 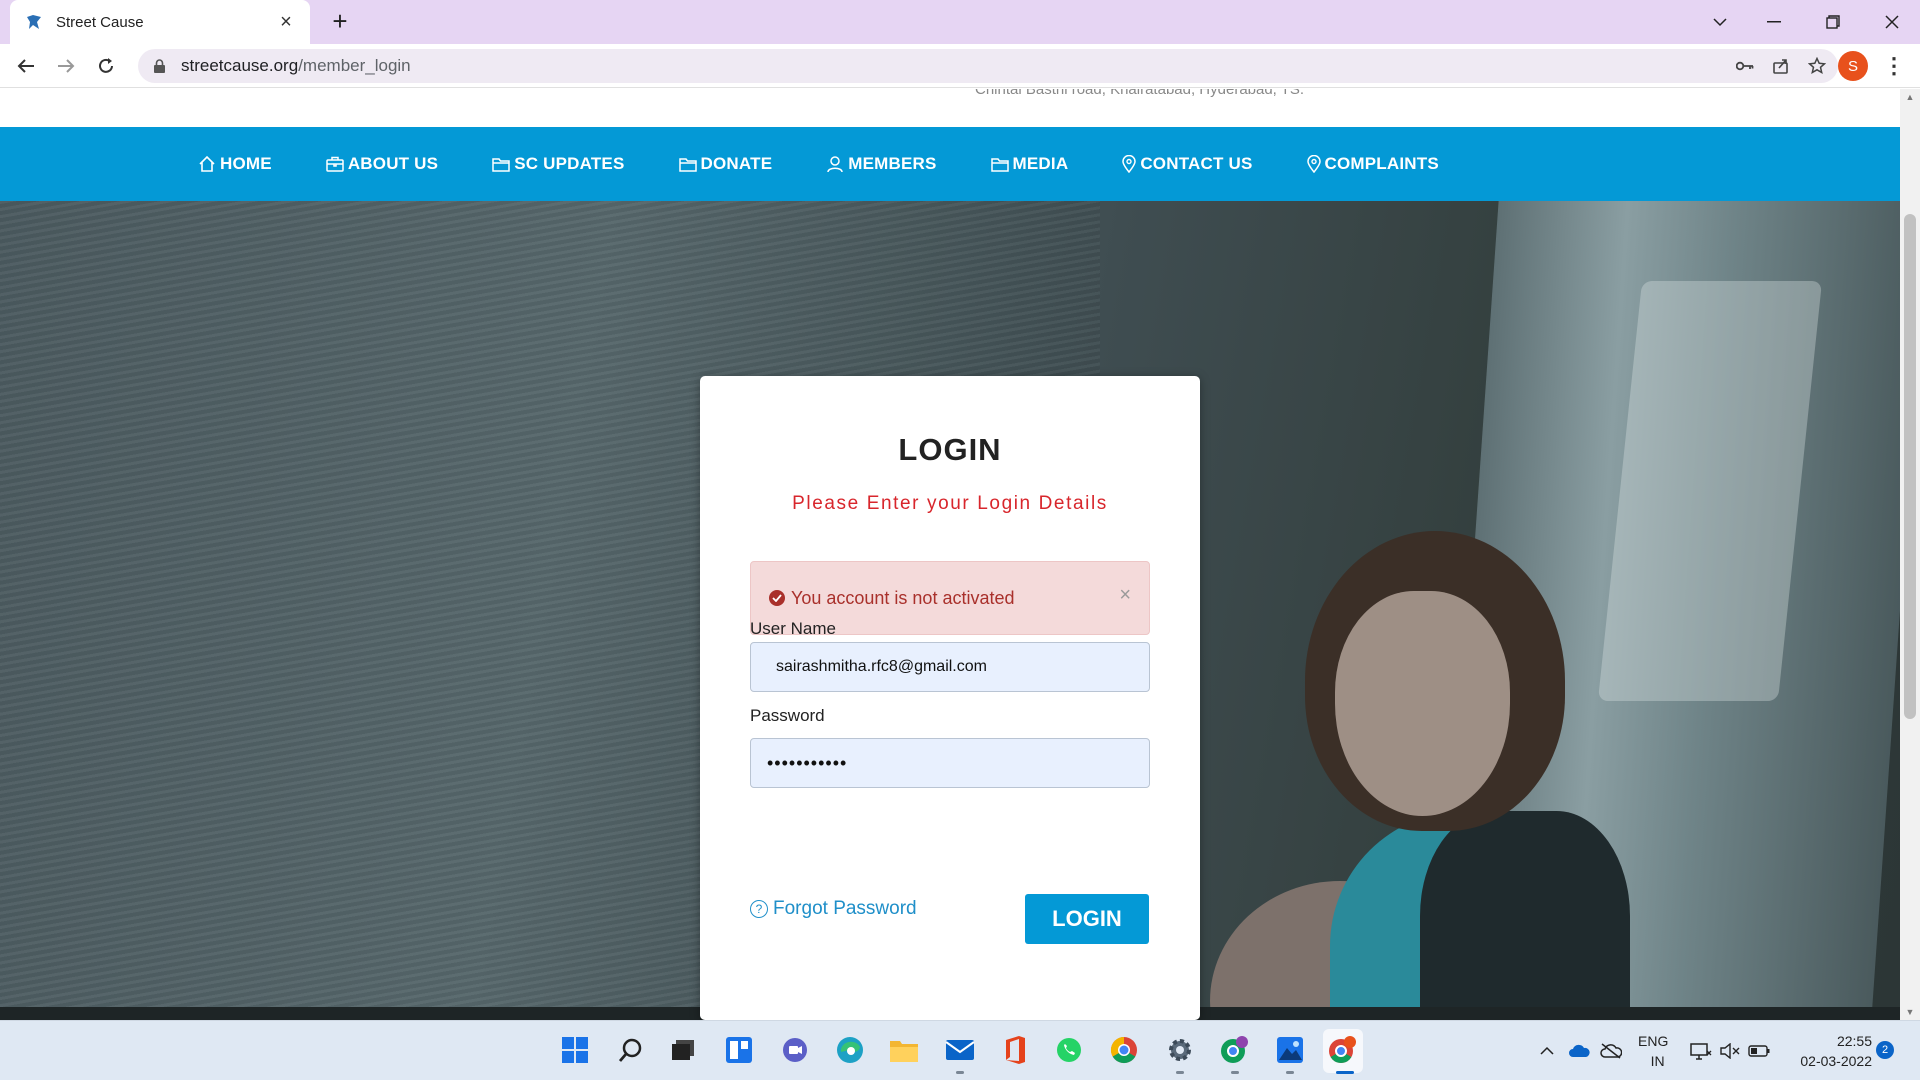 What do you see at coordinates (354, 65) in the screenshot?
I see `url-path: /member_login` at bounding box center [354, 65].